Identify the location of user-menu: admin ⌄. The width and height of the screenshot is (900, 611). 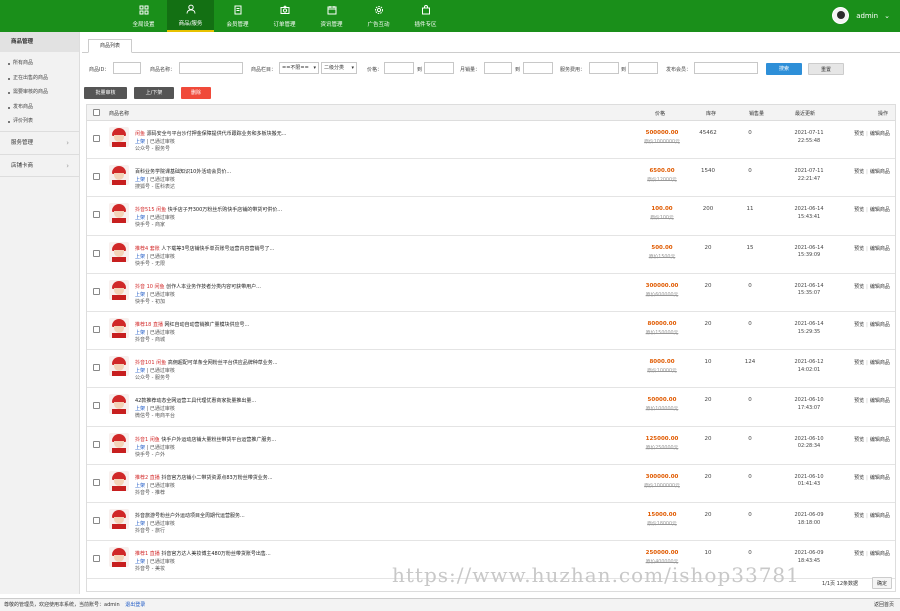
(861, 15).